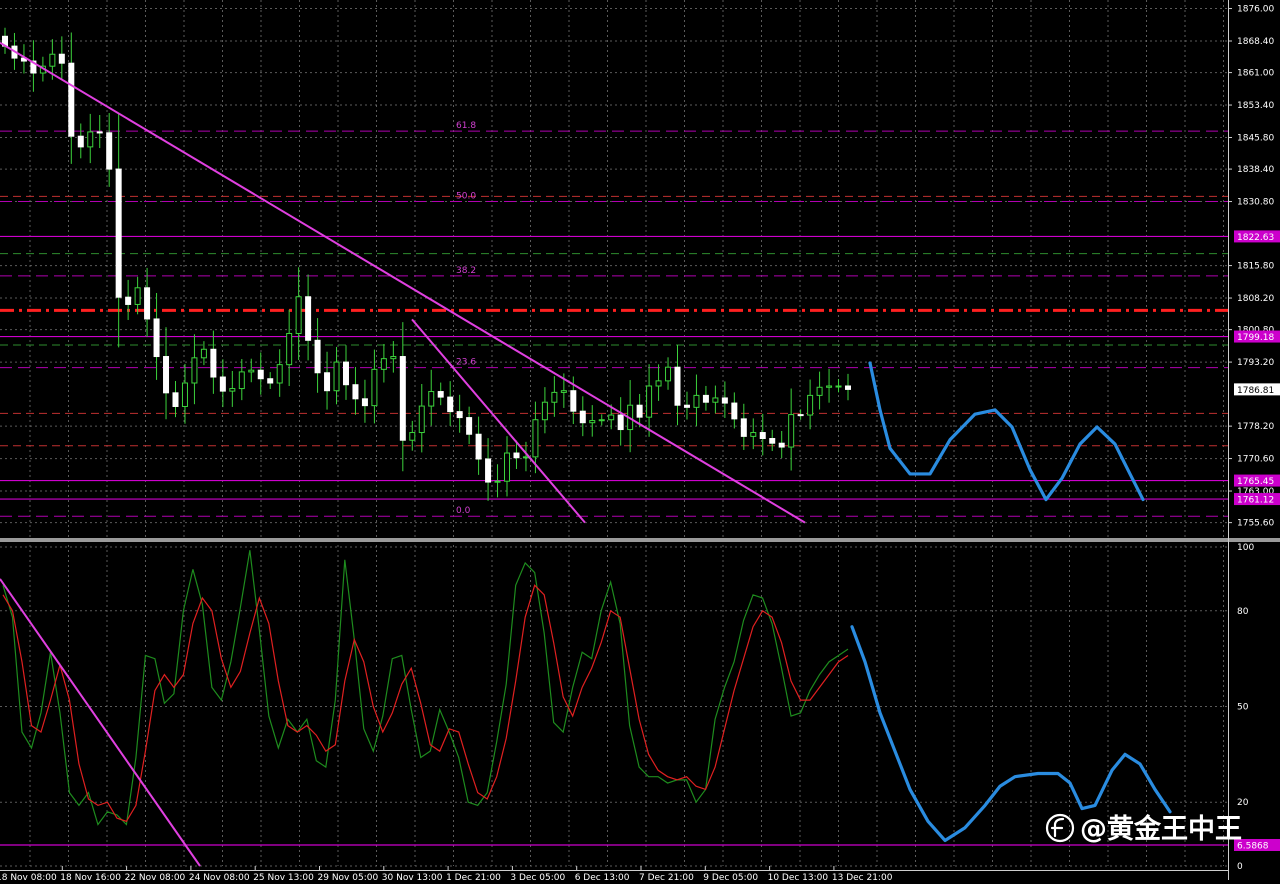 This screenshot has width=1280, height=884. What do you see at coordinates (28, 876) in the screenshot?
I see `time-axis-label: 18 Nov 08:00` at bounding box center [28, 876].